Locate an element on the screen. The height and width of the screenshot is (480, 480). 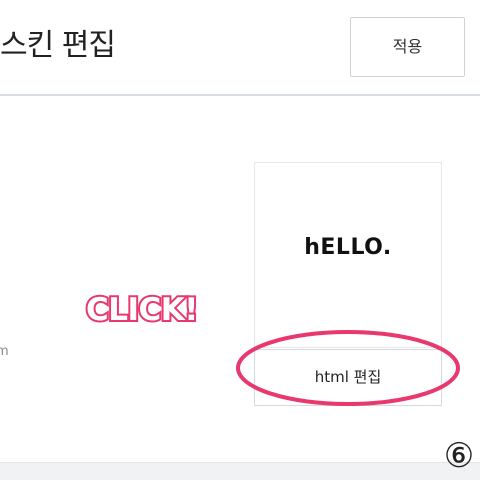
page-title: 스킨 편집 is located at coordinates (58, 45).